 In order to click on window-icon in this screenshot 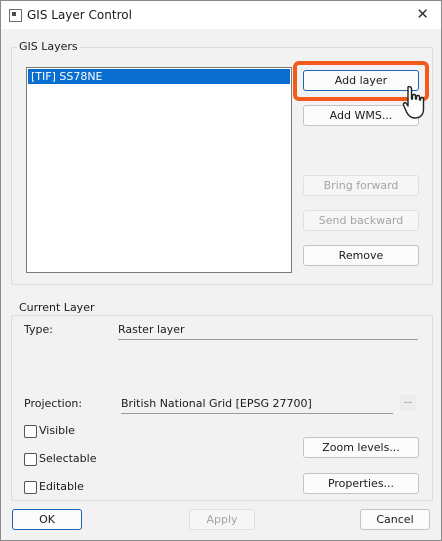, I will do `click(15, 15)`.